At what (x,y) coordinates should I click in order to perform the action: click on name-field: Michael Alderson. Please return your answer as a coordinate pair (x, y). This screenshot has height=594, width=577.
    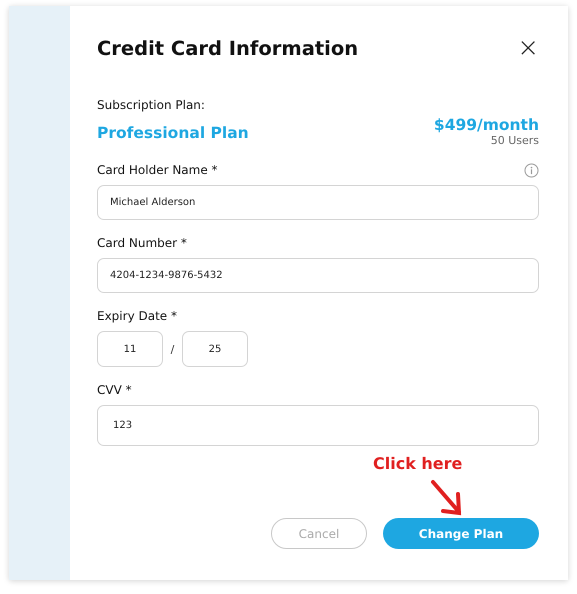
    Looking at the image, I should click on (318, 202).